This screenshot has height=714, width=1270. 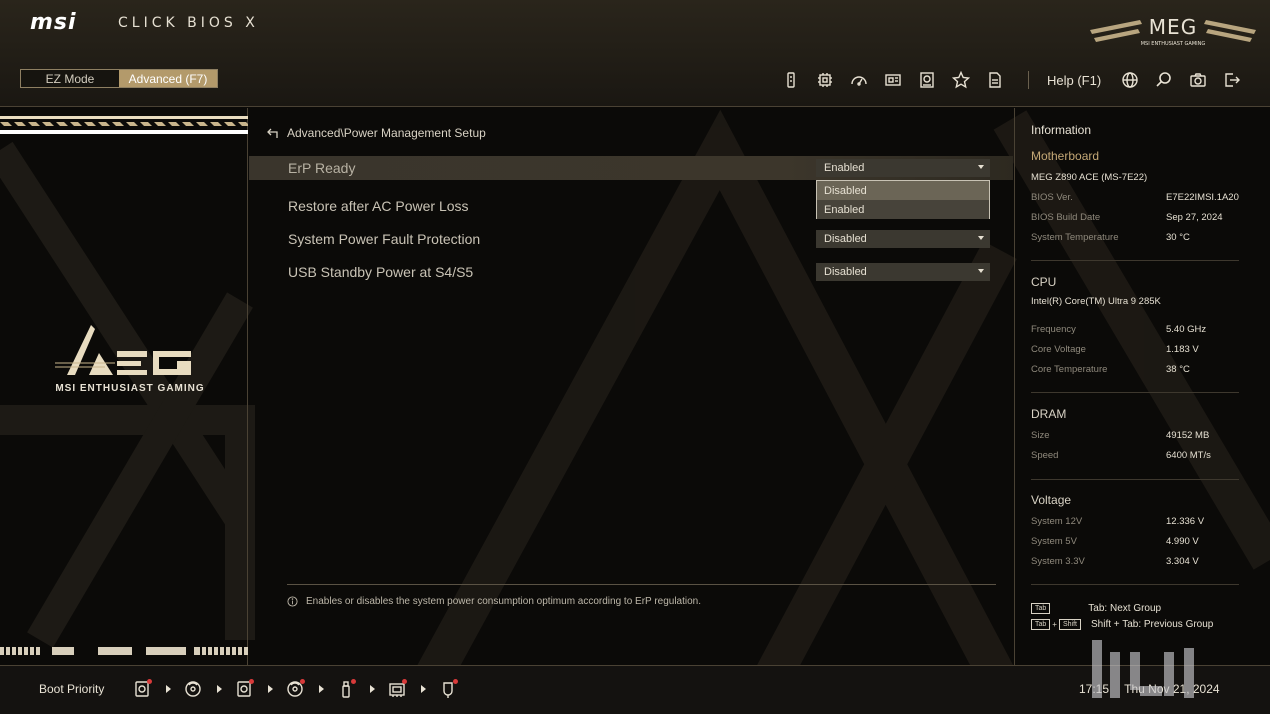 What do you see at coordinates (1054, 624) in the screenshot?
I see `plus-sign: +` at bounding box center [1054, 624].